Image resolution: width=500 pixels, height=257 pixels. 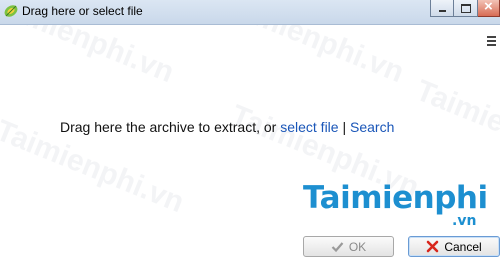 I want to click on x-icon, so click(x=433, y=246).